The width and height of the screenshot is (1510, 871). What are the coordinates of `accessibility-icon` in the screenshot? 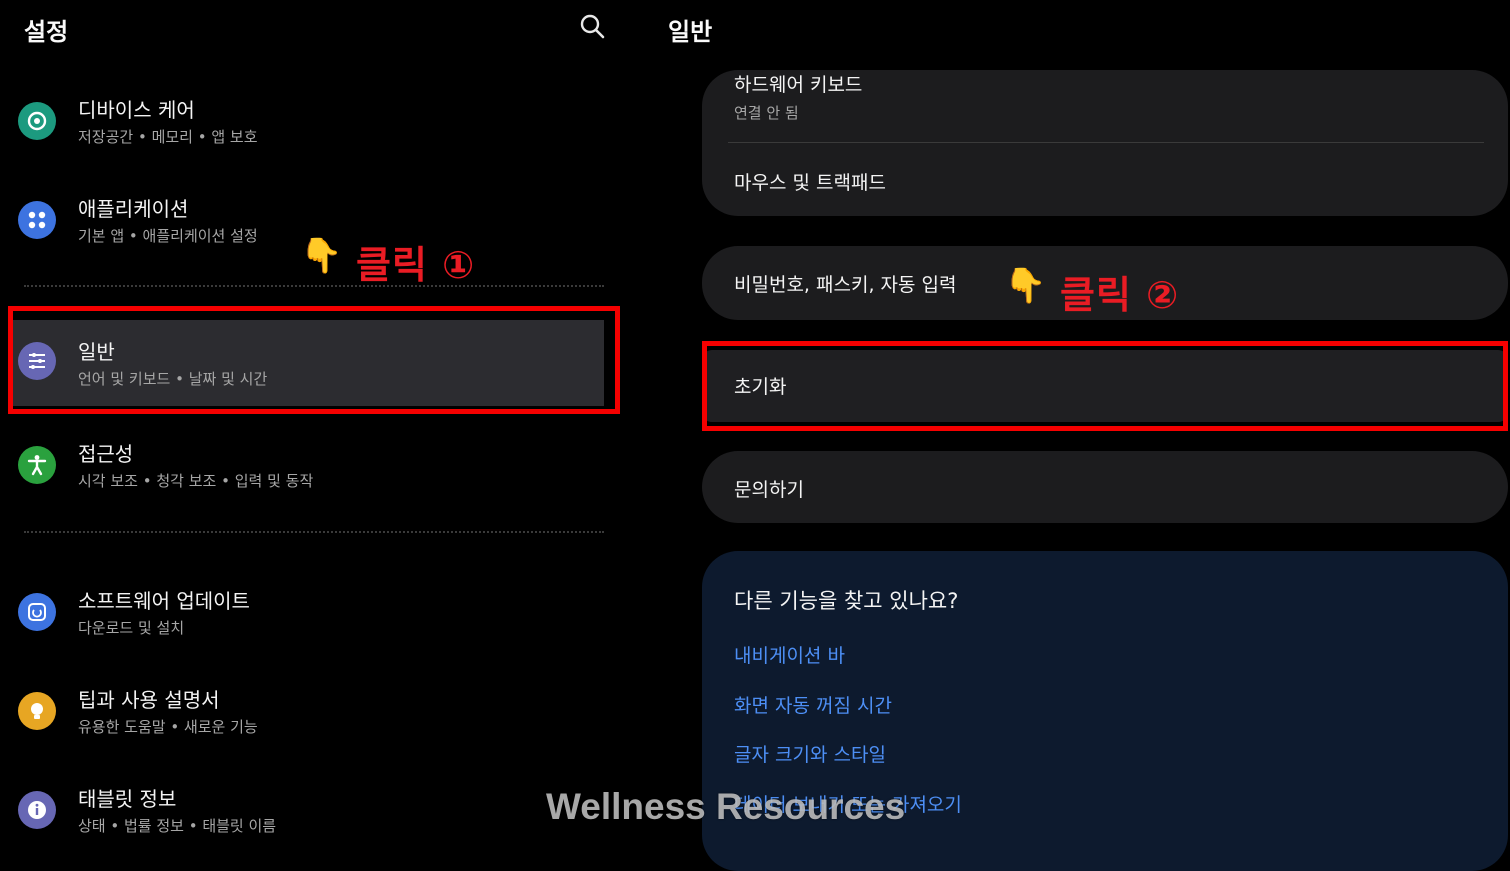 It's located at (37, 465).